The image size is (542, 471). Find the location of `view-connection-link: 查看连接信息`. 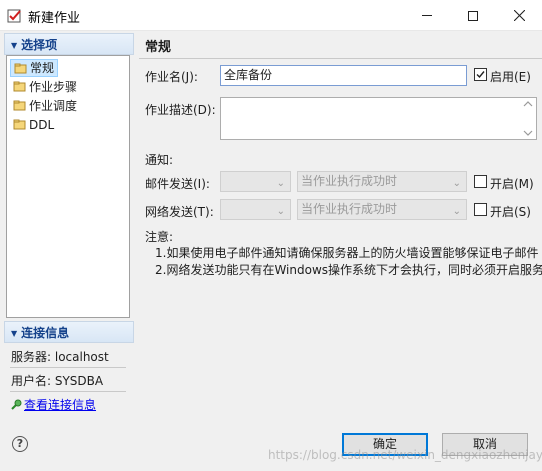

view-connection-link: 查看连接信息 is located at coordinates (53, 404).